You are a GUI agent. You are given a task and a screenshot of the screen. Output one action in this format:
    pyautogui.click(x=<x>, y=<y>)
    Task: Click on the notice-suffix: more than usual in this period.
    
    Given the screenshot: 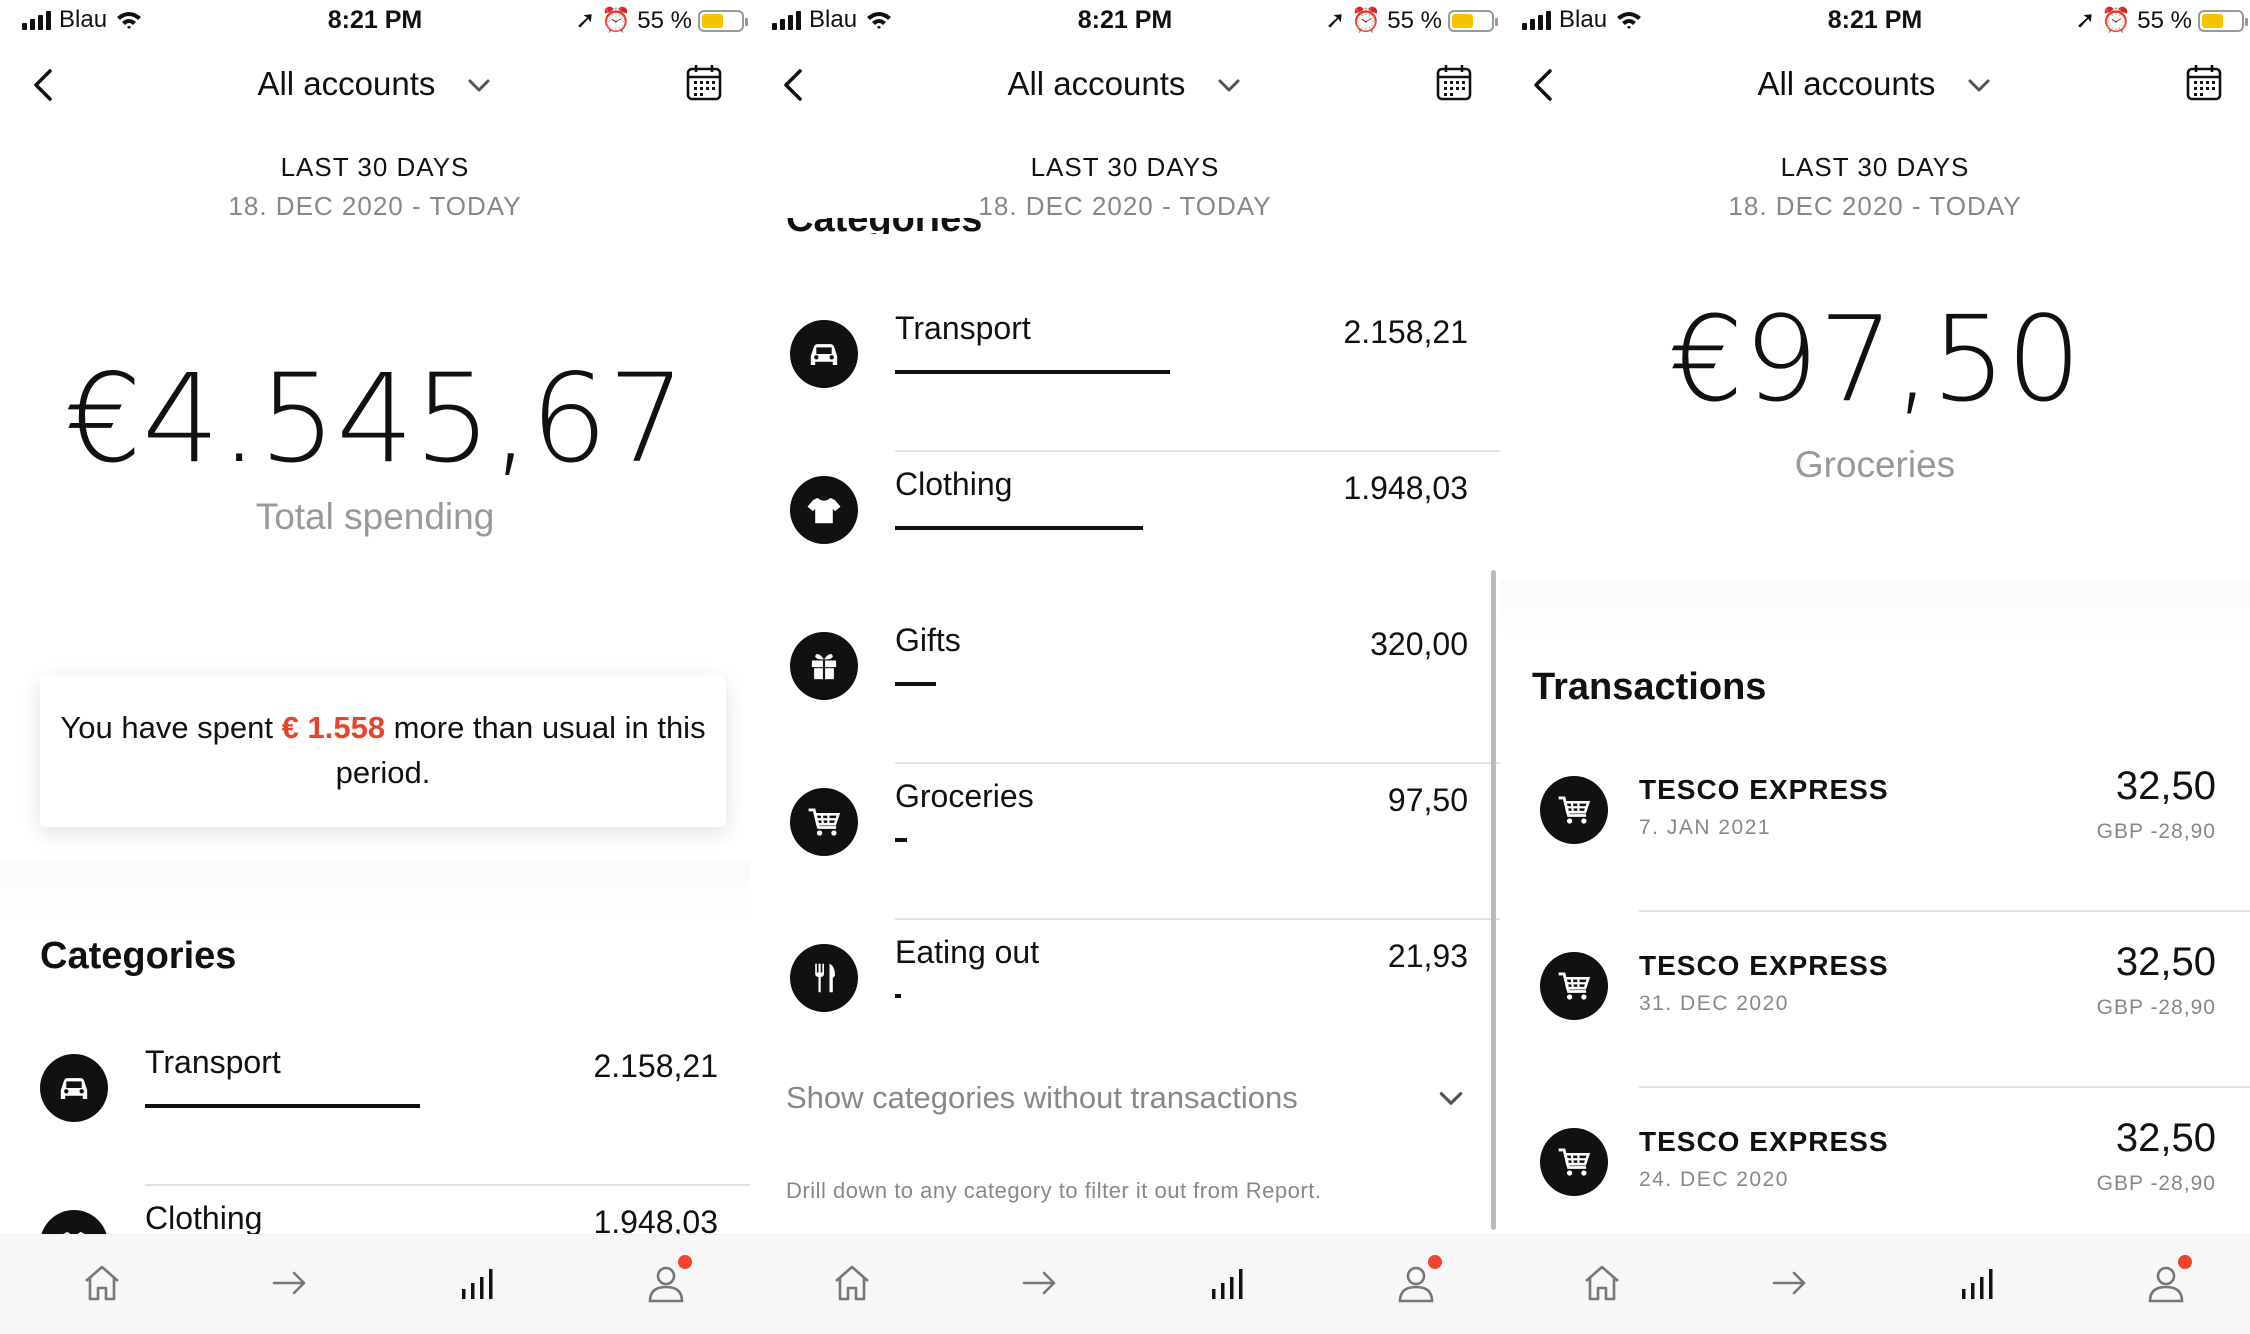 What is the action you would take?
    pyautogui.click(x=520, y=750)
    